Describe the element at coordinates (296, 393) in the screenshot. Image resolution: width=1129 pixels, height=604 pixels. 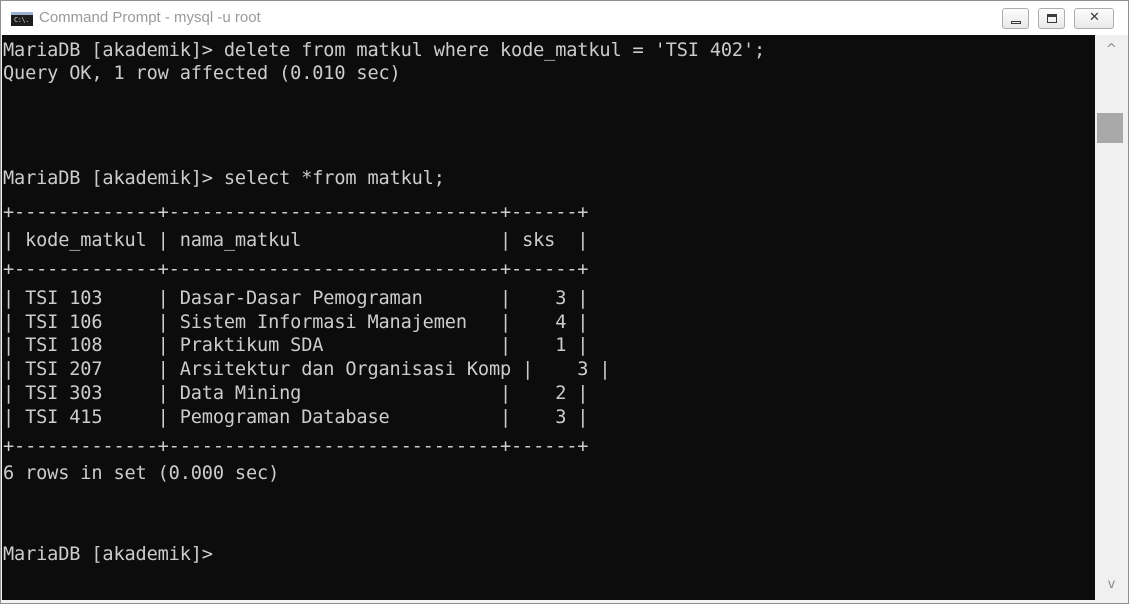
I see `table-row: | TSI 303 | Data Mining | 2 |` at that location.